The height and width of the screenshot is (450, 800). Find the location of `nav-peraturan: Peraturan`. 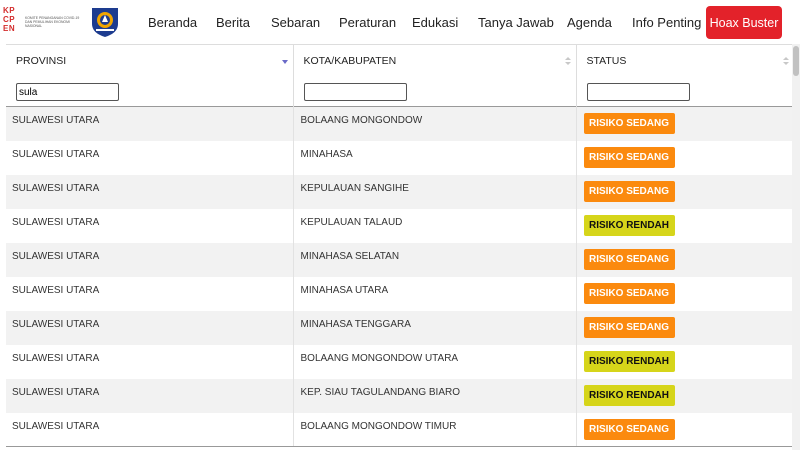

nav-peraturan: Peraturan is located at coordinates (367, 22).